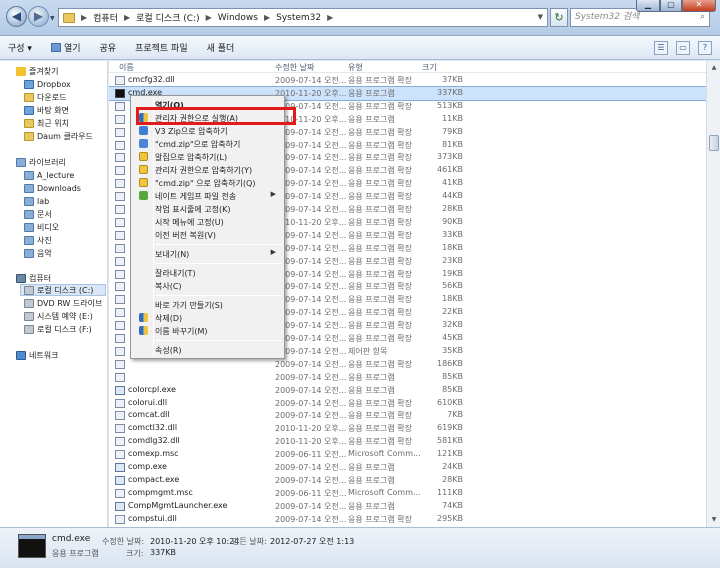 The image size is (720, 568). Describe the element at coordinates (207, 350) in the screenshot. I see `menu-properties: 속성(R)` at that location.